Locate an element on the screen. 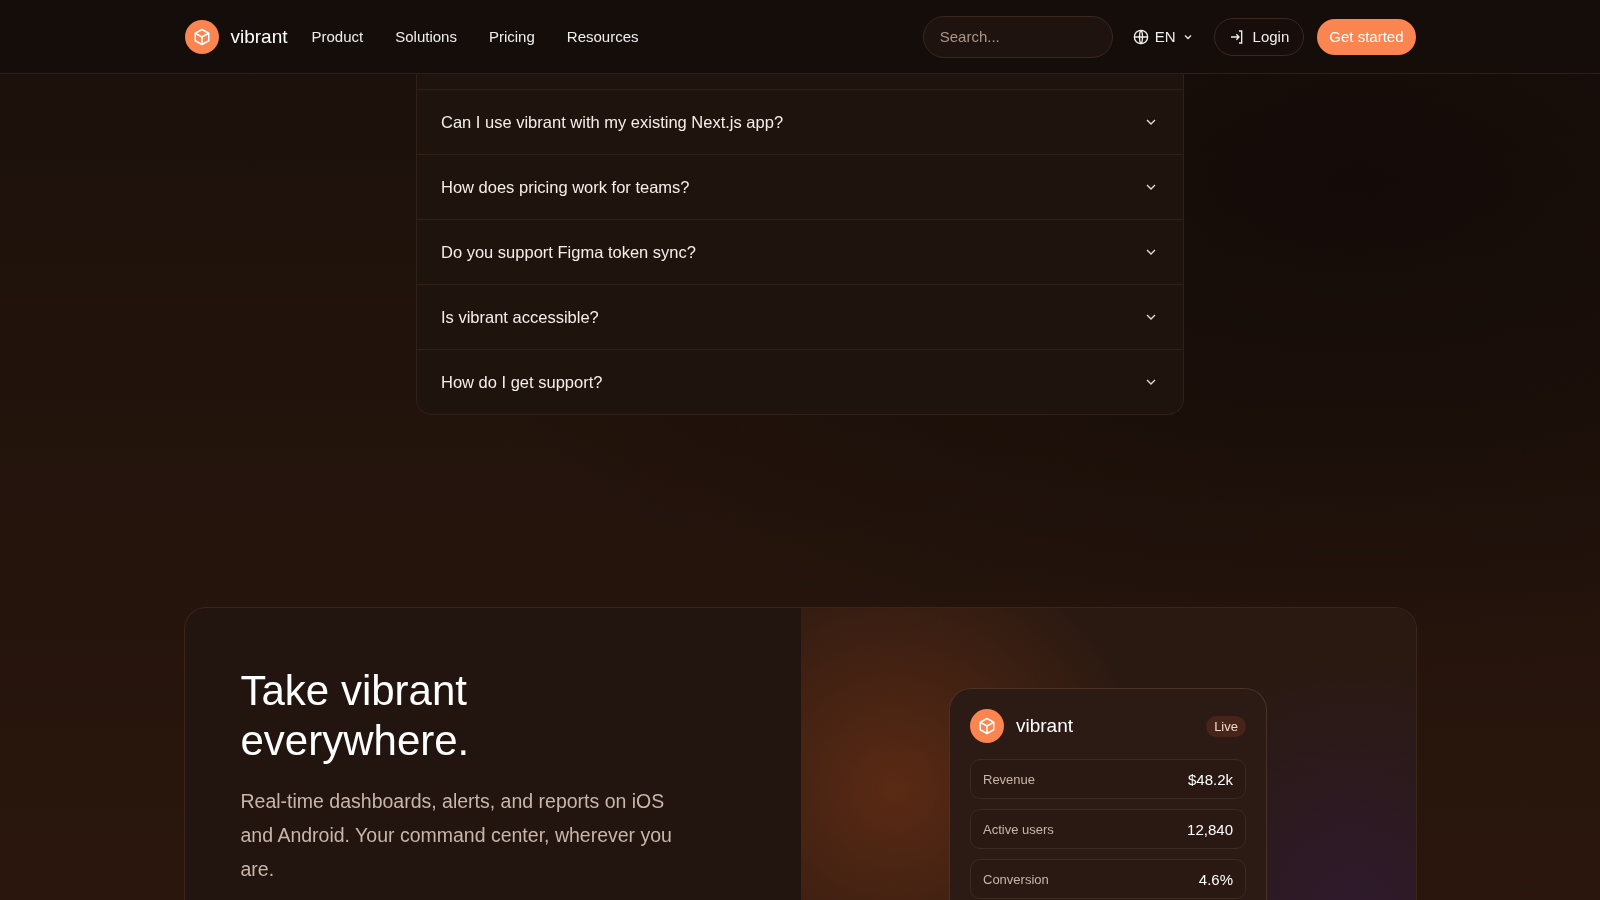  nav-link: Pricing is located at coordinates (511, 36).